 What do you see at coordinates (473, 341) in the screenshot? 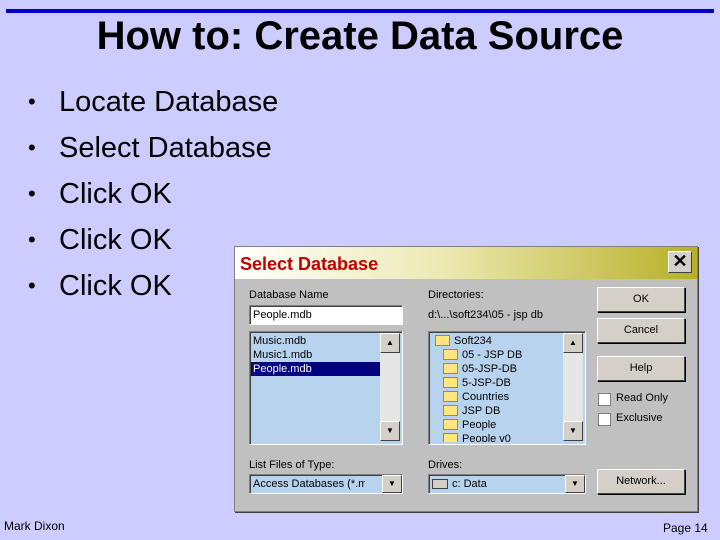
I see `folder-label: Soft234` at bounding box center [473, 341].